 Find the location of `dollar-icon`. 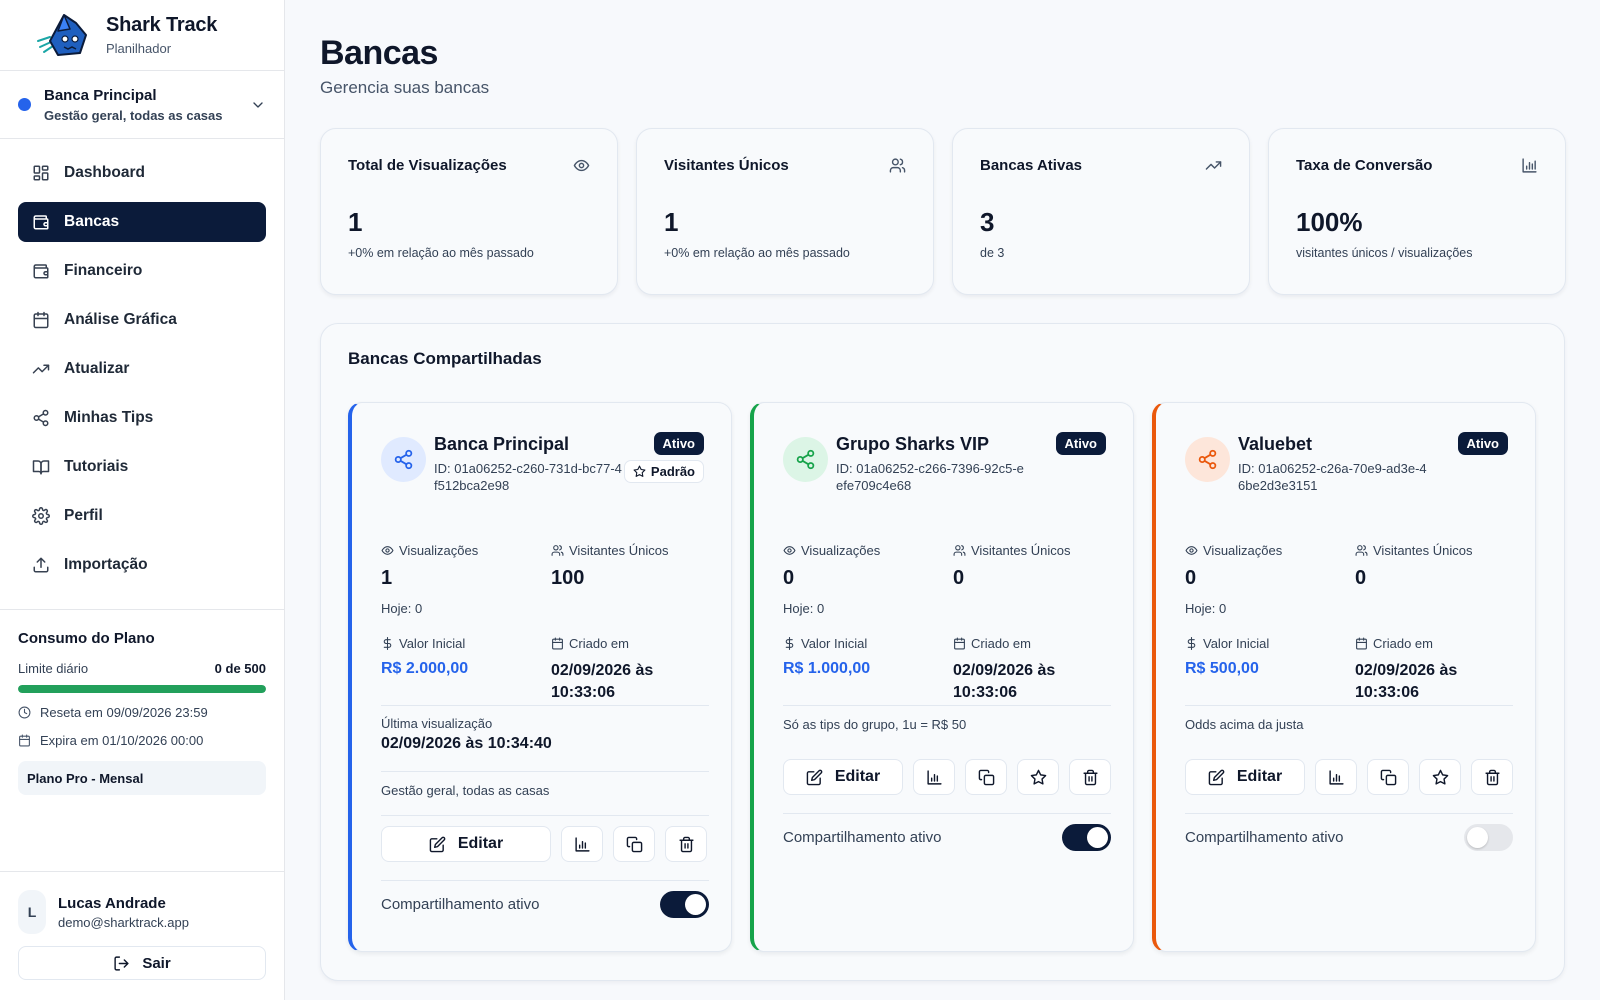

dollar-icon is located at coordinates (789, 643).